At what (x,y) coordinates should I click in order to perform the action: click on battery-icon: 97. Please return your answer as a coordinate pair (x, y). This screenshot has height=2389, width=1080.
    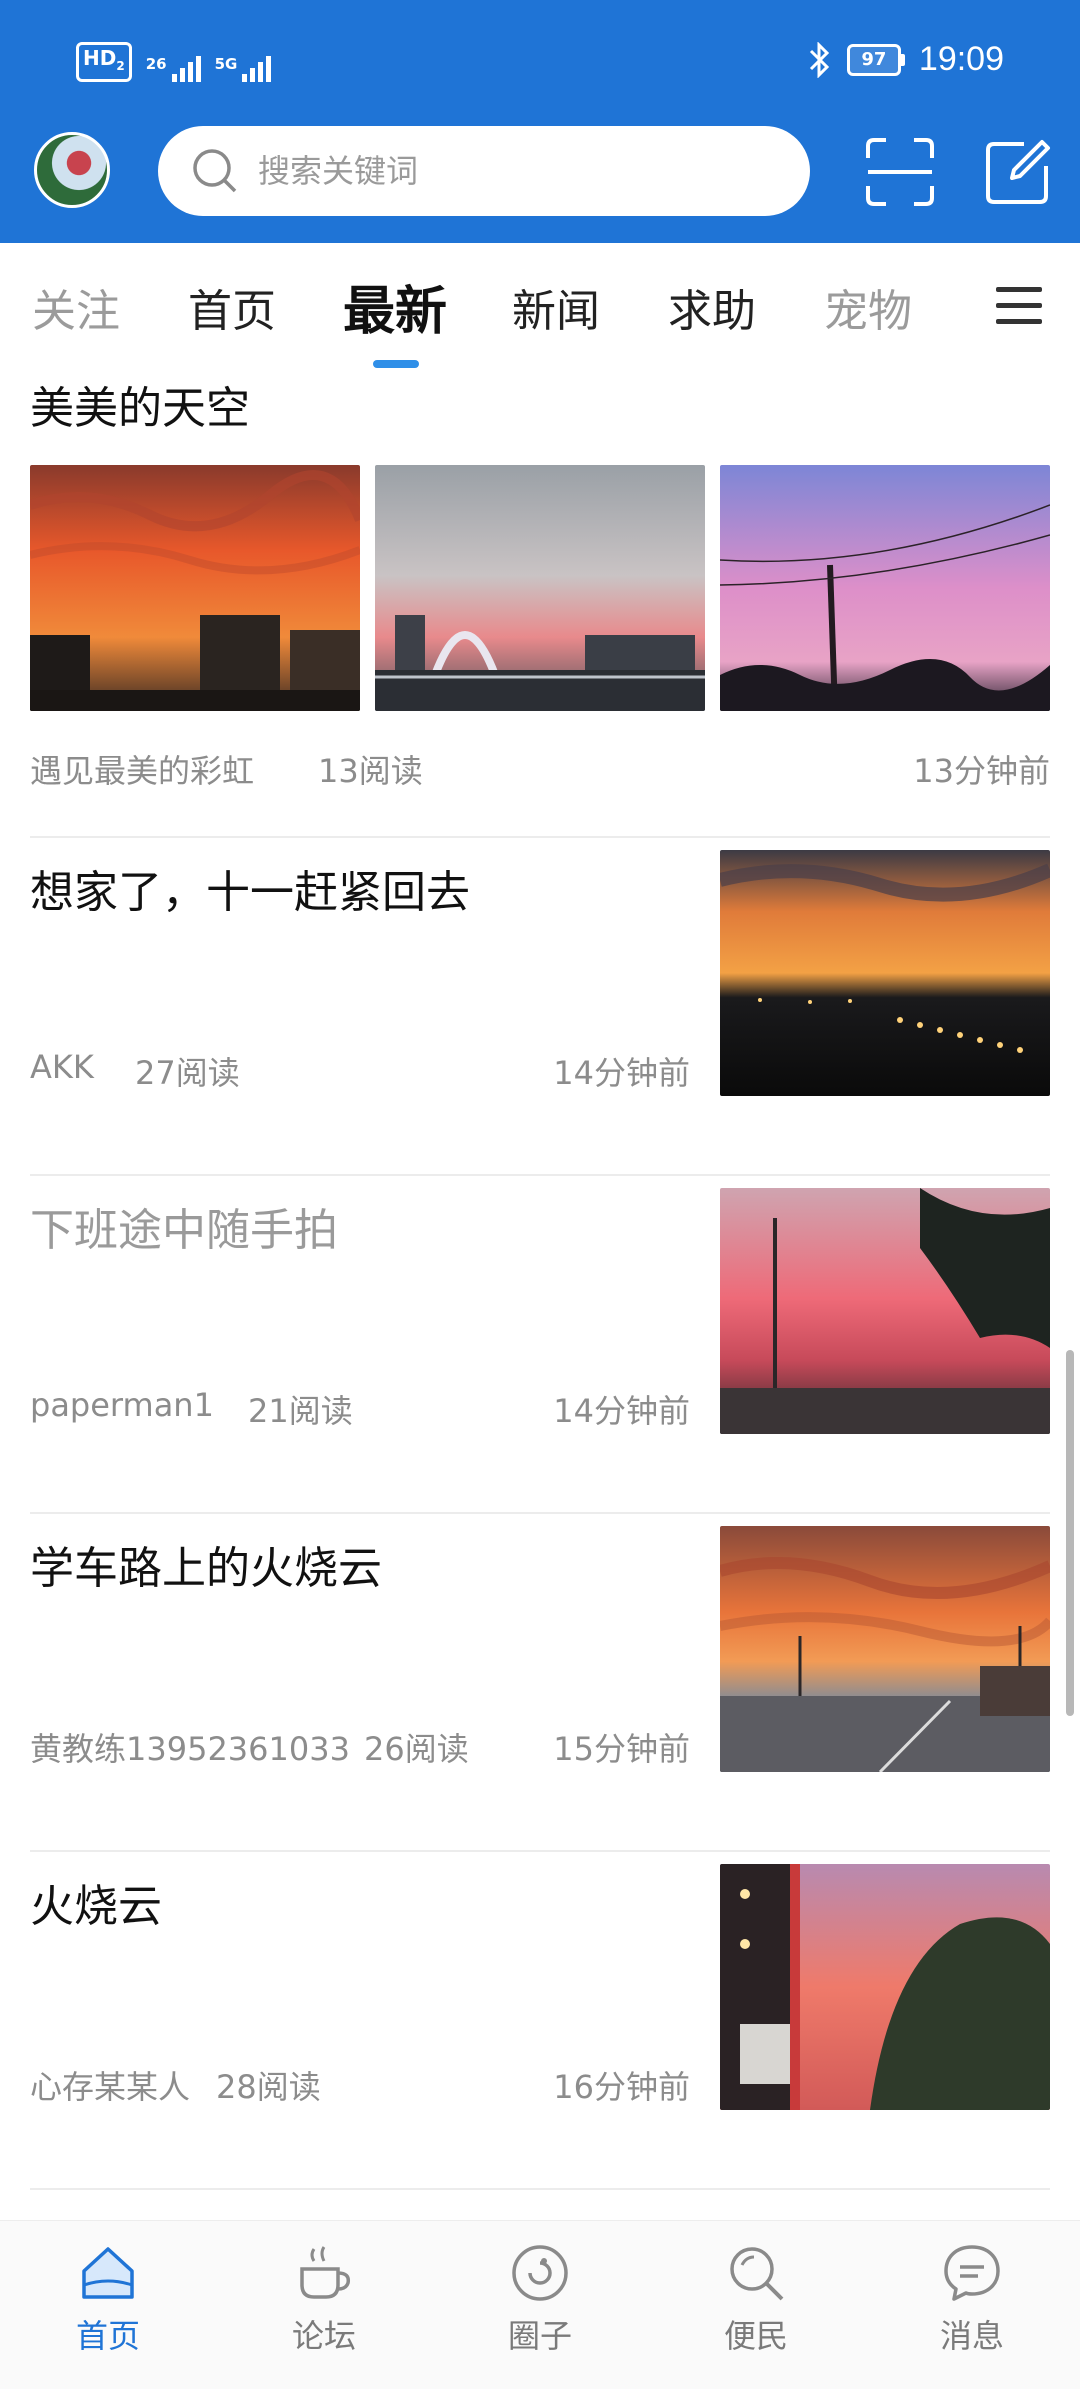
    Looking at the image, I should click on (875, 59).